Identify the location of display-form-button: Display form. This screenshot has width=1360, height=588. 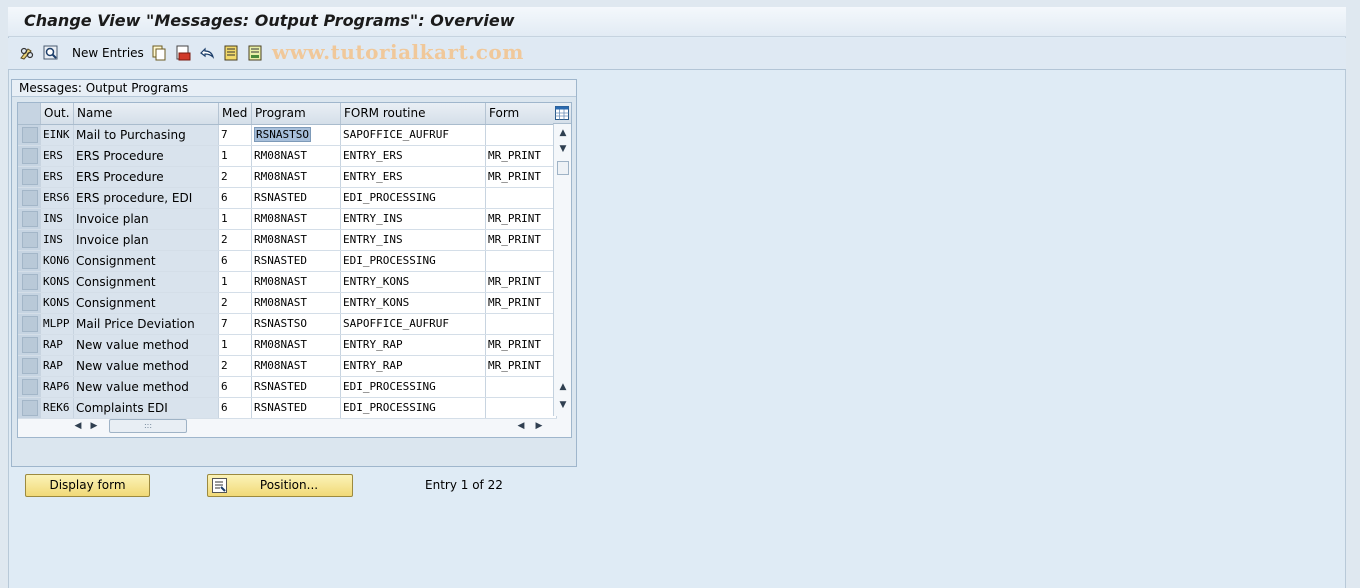
(87, 485).